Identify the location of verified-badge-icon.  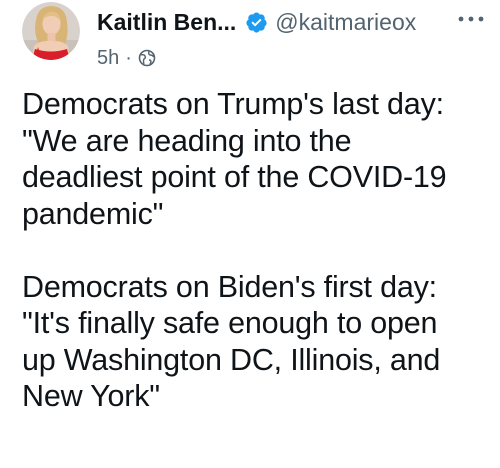
(256, 22).